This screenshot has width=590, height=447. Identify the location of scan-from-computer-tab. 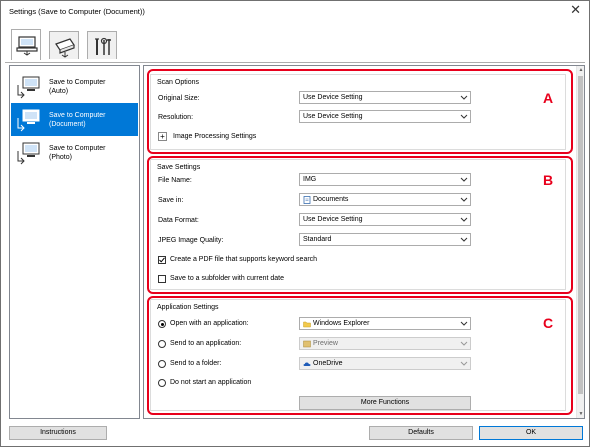
(26, 44).